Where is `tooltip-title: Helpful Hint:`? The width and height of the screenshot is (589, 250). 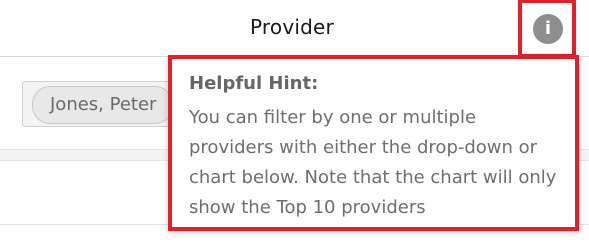 tooltip-title: Helpful Hint: is located at coordinates (254, 83).